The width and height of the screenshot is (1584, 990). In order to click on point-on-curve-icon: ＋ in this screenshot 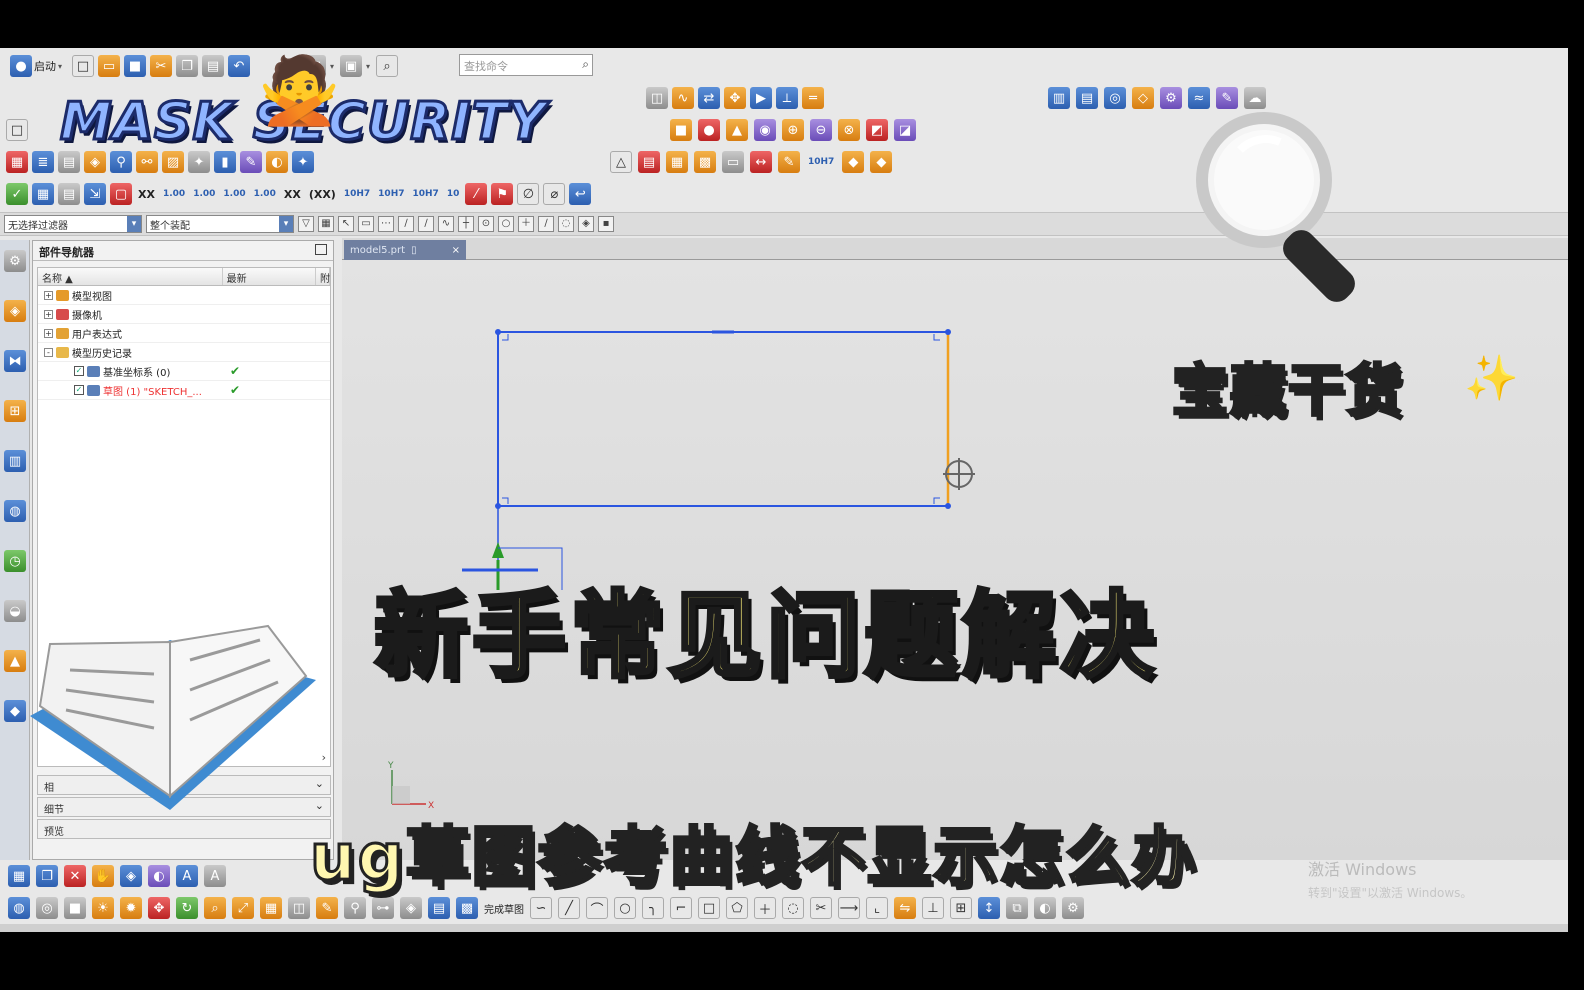, I will do `click(526, 224)`.